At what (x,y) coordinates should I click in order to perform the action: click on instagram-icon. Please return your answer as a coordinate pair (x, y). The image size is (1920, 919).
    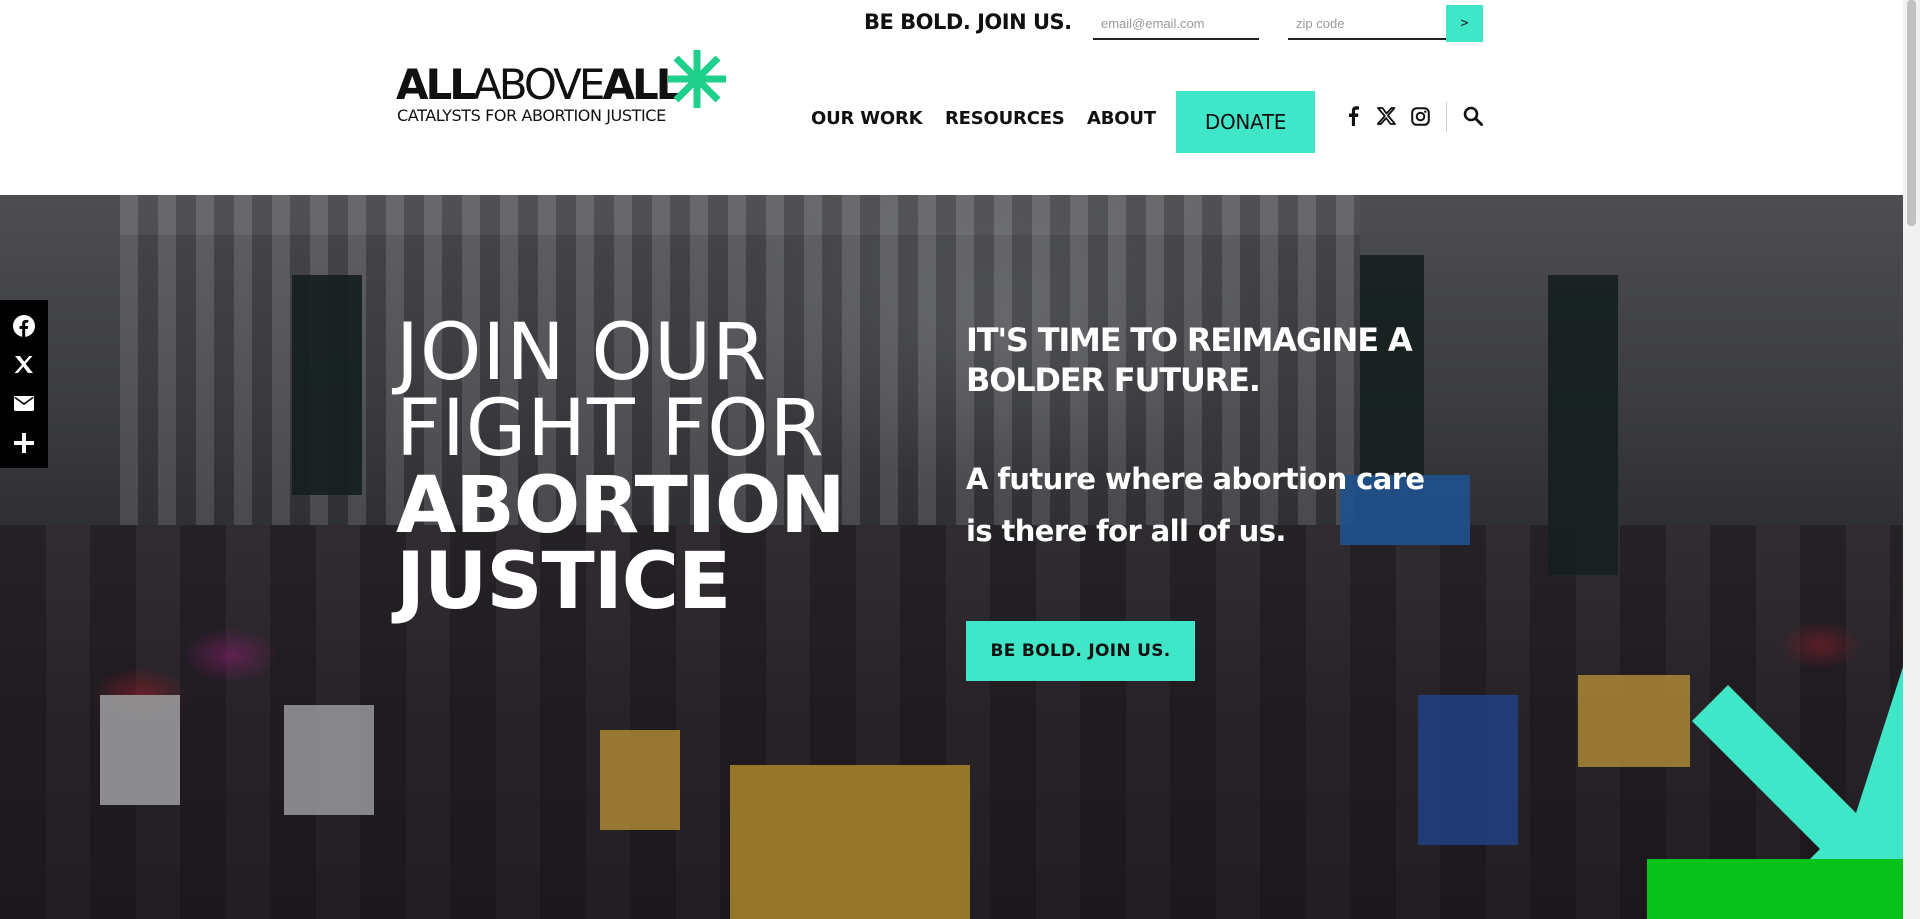
    Looking at the image, I should click on (1420, 116).